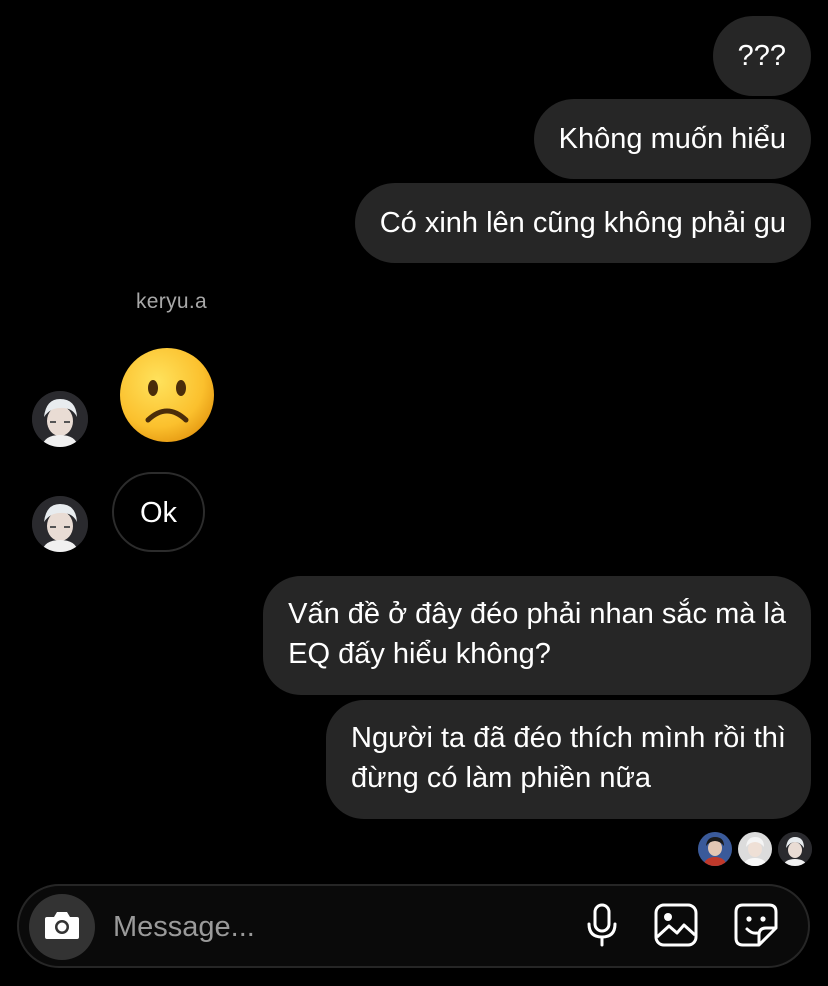 The width and height of the screenshot is (828, 986). I want to click on sticker-icon, so click(756, 927).